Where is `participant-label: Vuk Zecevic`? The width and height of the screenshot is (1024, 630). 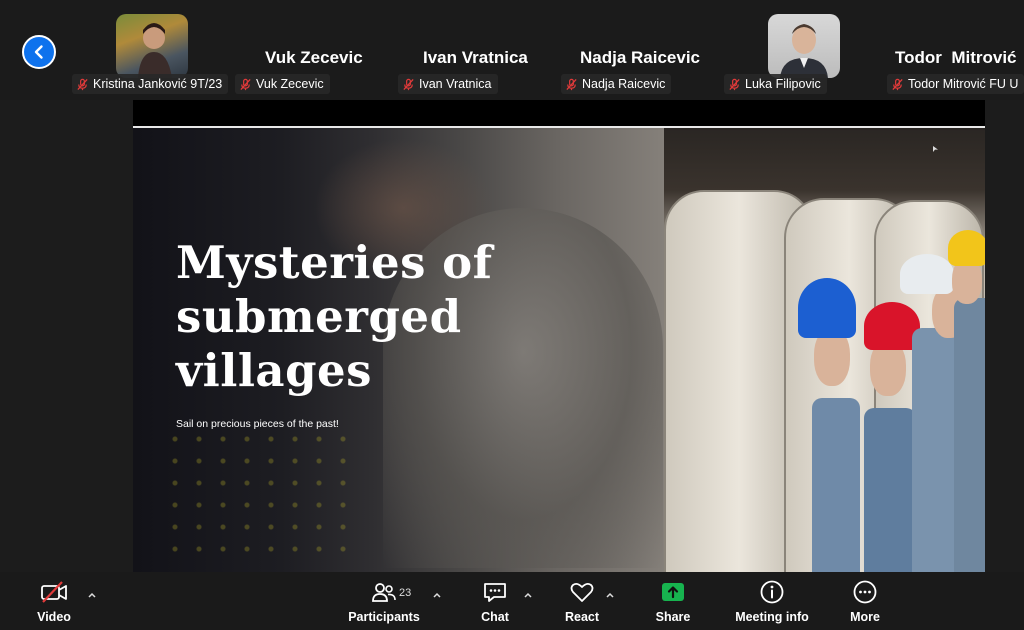
participant-label: Vuk Zecevic is located at coordinates (282, 84).